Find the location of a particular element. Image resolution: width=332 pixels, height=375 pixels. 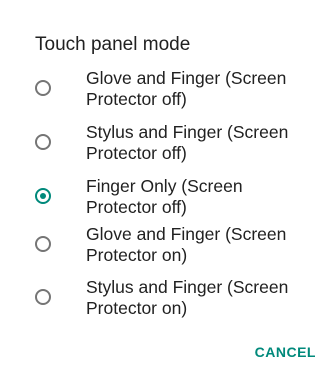

option-label: Glove and Finger (Screen Protector on) is located at coordinates (186, 244).